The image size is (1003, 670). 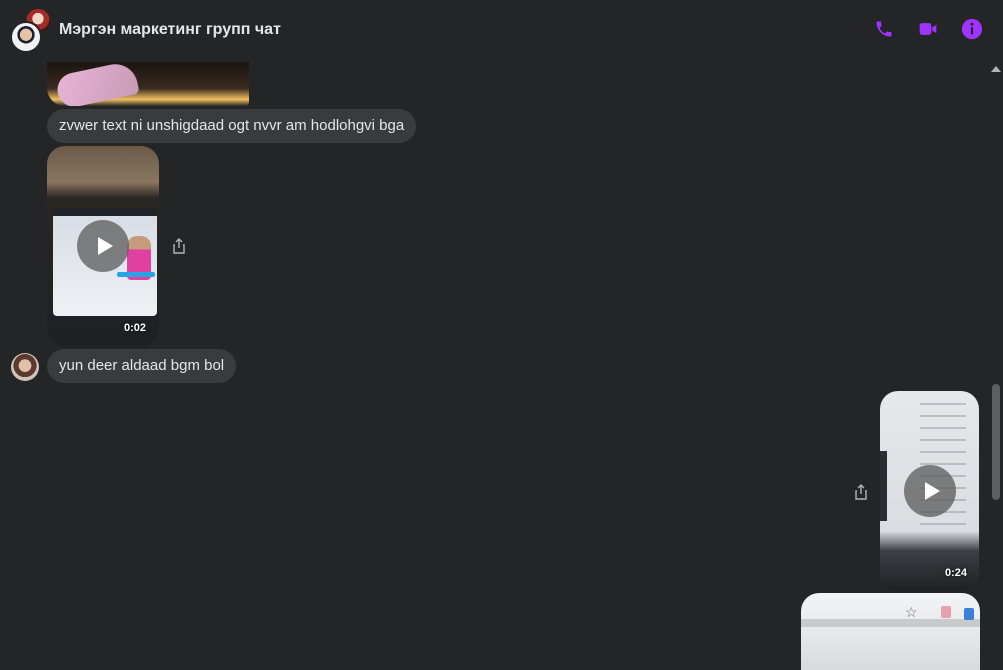 What do you see at coordinates (911, 612) in the screenshot?
I see `star-icon: ☆` at bounding box center [911, 612].